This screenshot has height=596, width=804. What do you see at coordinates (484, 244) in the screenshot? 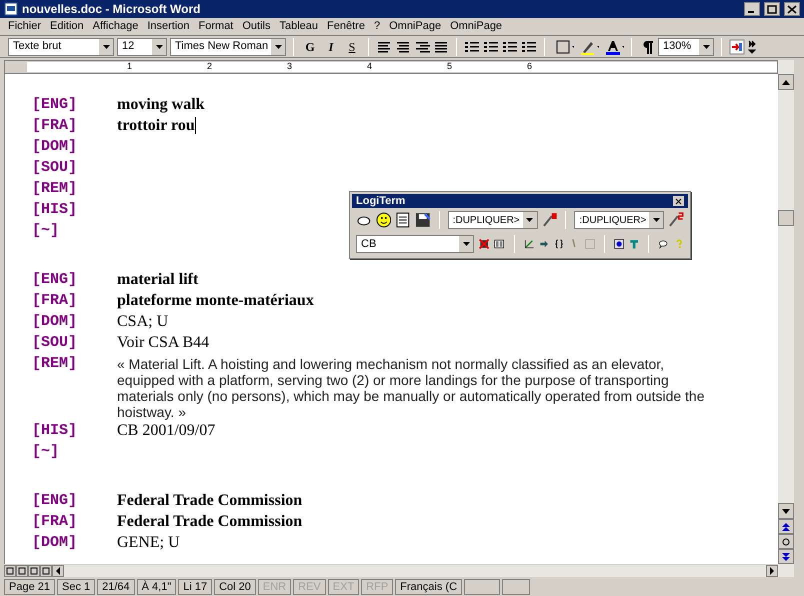
I see `delete-icon` at bounding box center [484, 244].